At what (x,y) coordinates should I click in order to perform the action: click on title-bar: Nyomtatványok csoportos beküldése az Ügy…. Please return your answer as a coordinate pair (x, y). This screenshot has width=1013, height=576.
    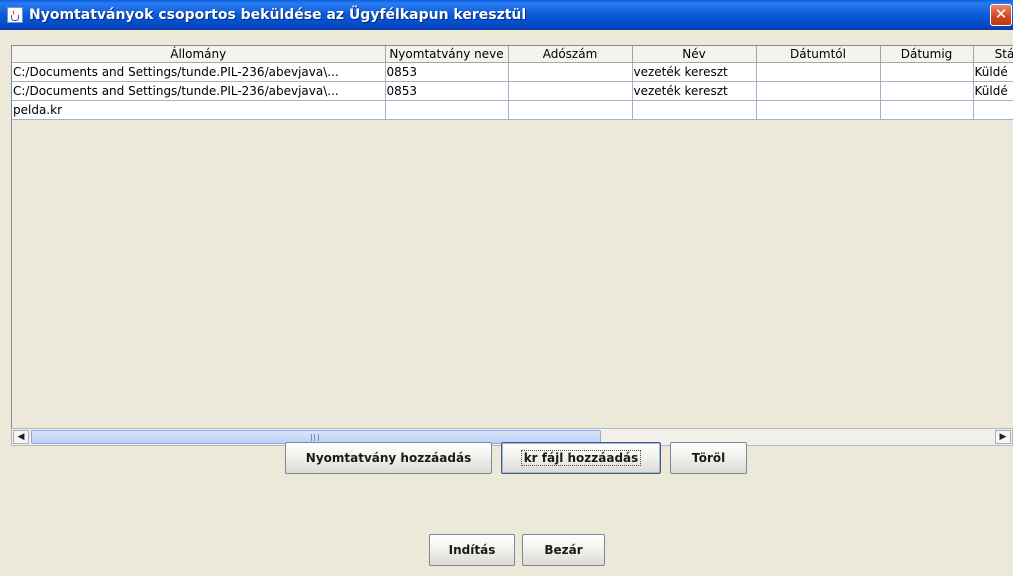
    Looking at the image, I should click on (506, 15).